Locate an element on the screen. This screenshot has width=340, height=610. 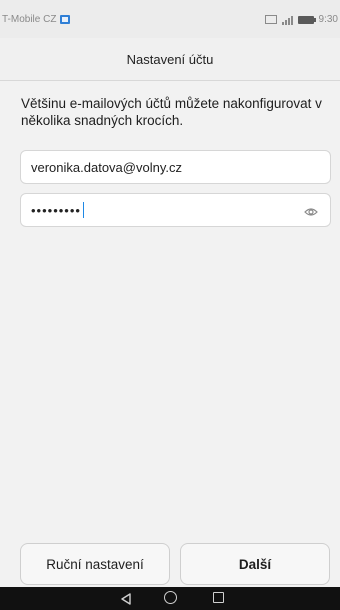
manual-setup-button: Ruční nastavení is located at coordinates (95, 564).